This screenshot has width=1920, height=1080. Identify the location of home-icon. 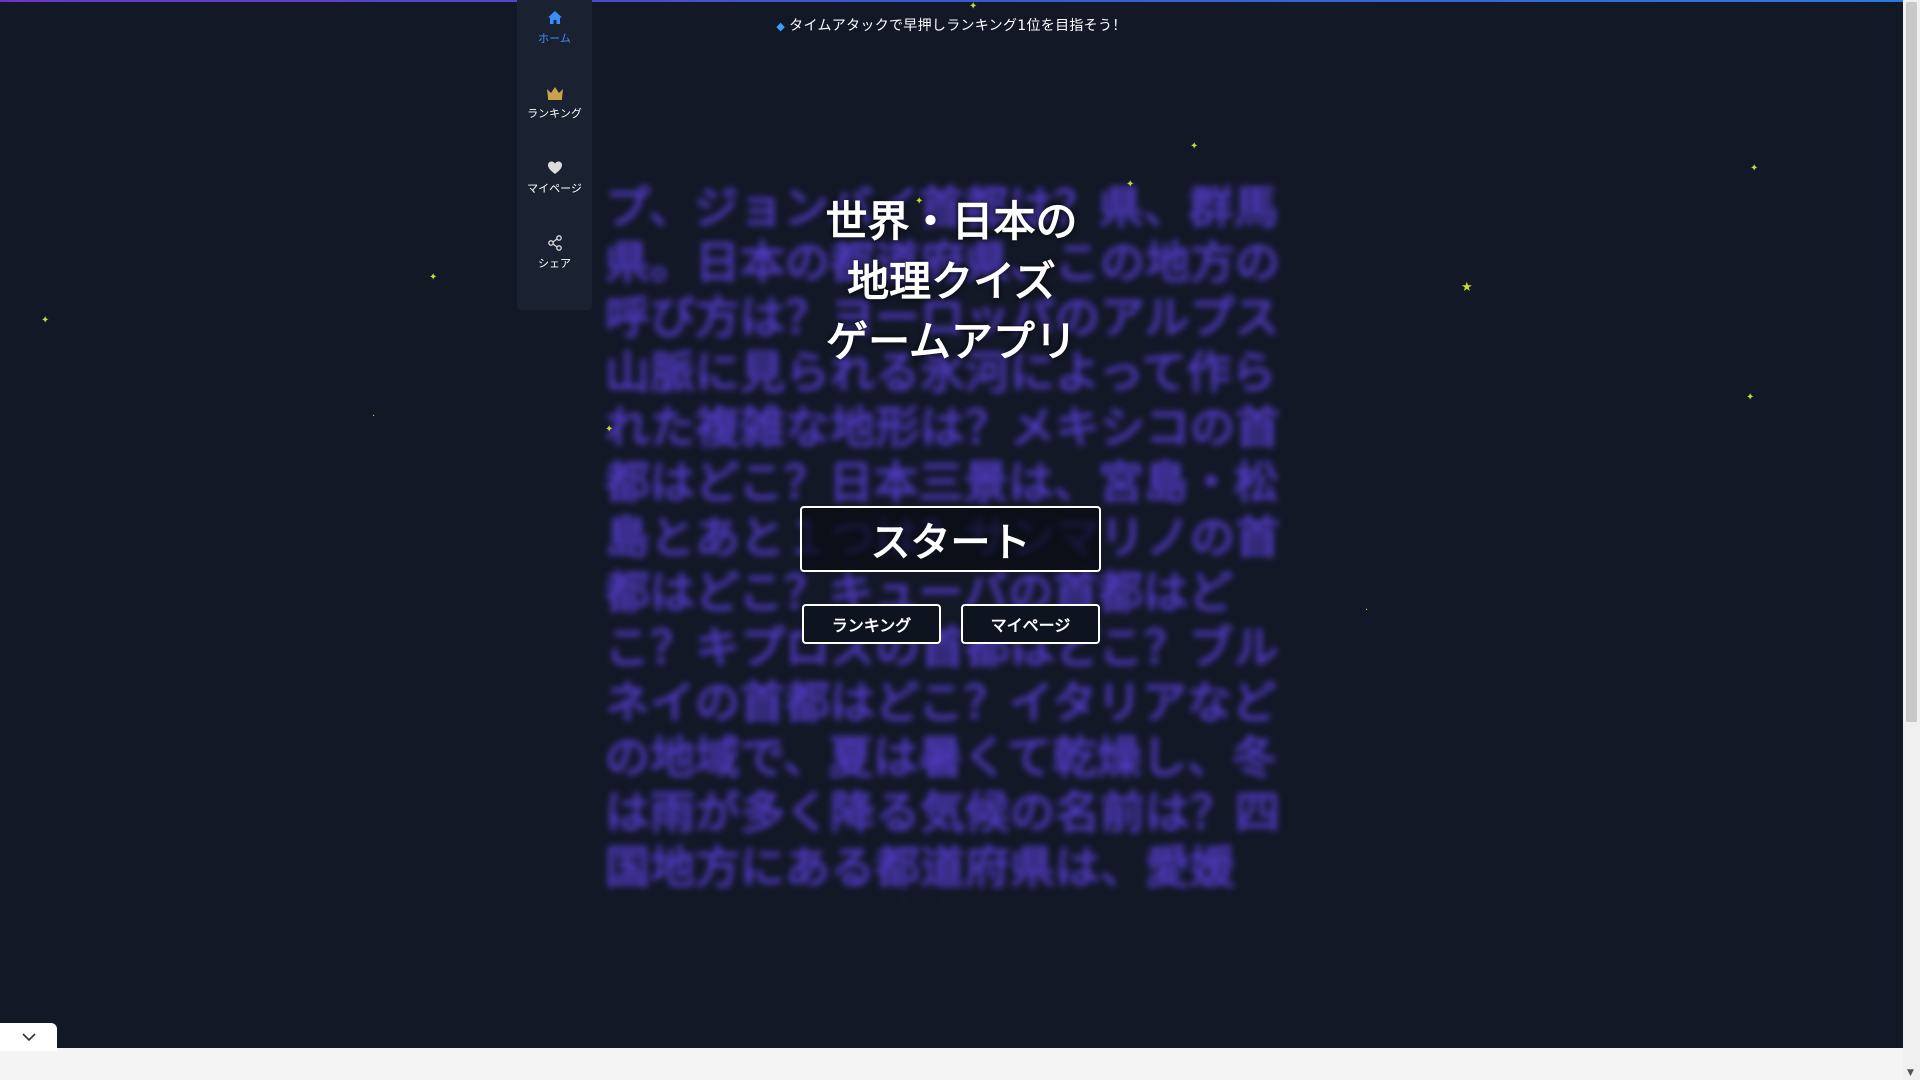
(554, 17).